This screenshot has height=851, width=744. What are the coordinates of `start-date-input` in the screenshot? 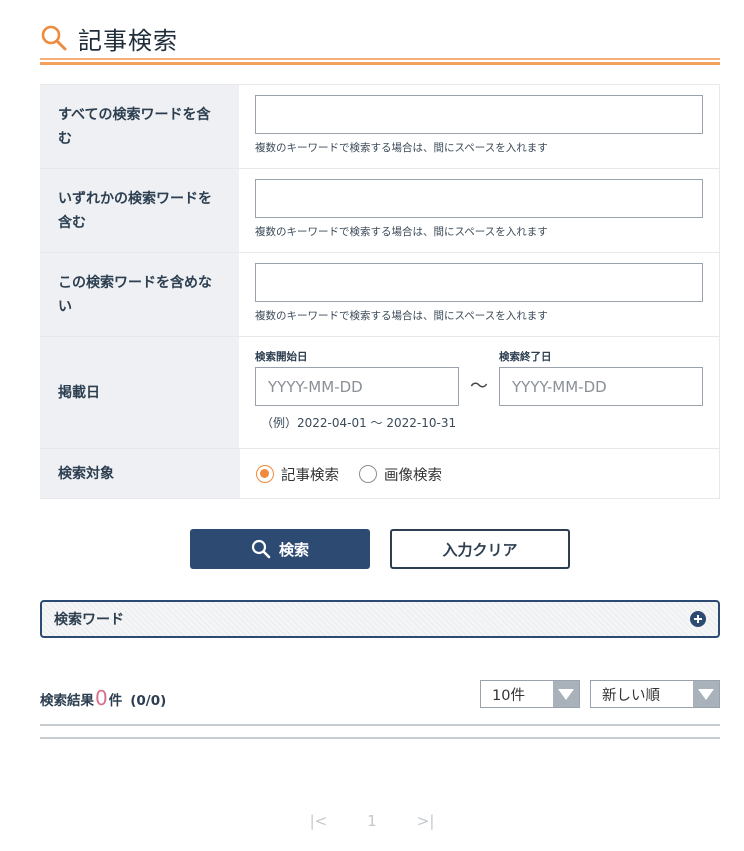 It's located at (357, 386).